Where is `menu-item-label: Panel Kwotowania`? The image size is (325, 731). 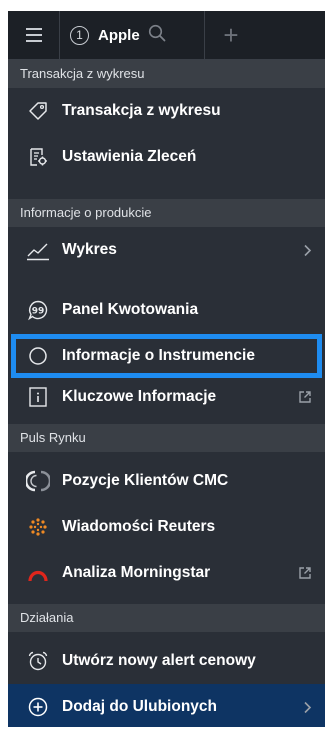 menu-item-label: Panel Kwotowania is located at coordinates (130, 309).